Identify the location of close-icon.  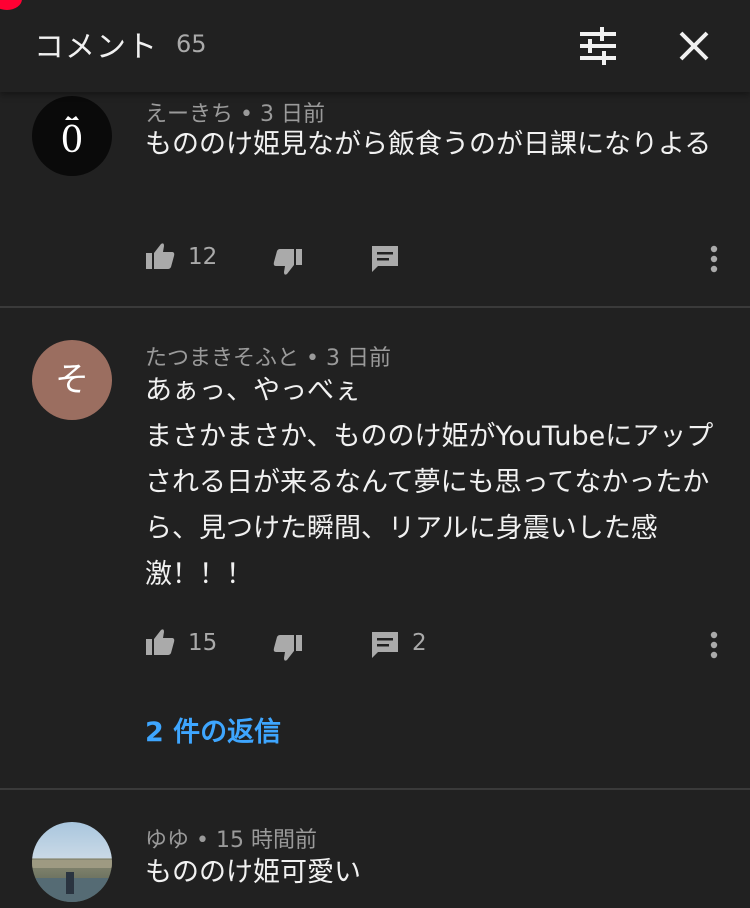
(694, 46).